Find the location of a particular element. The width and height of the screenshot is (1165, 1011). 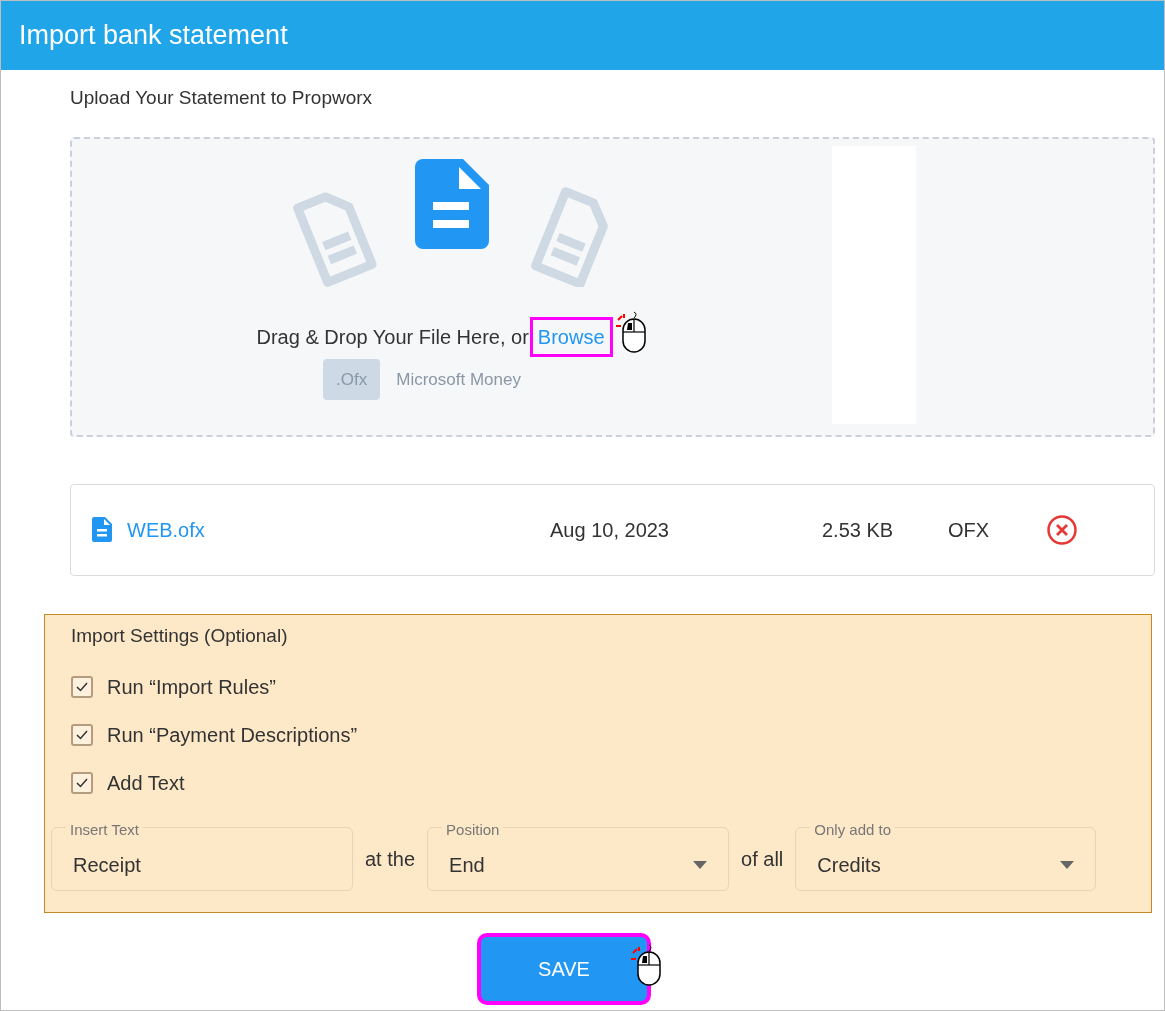

settings-title: Import Settings (Optional) is located at coordinates (179, 635).